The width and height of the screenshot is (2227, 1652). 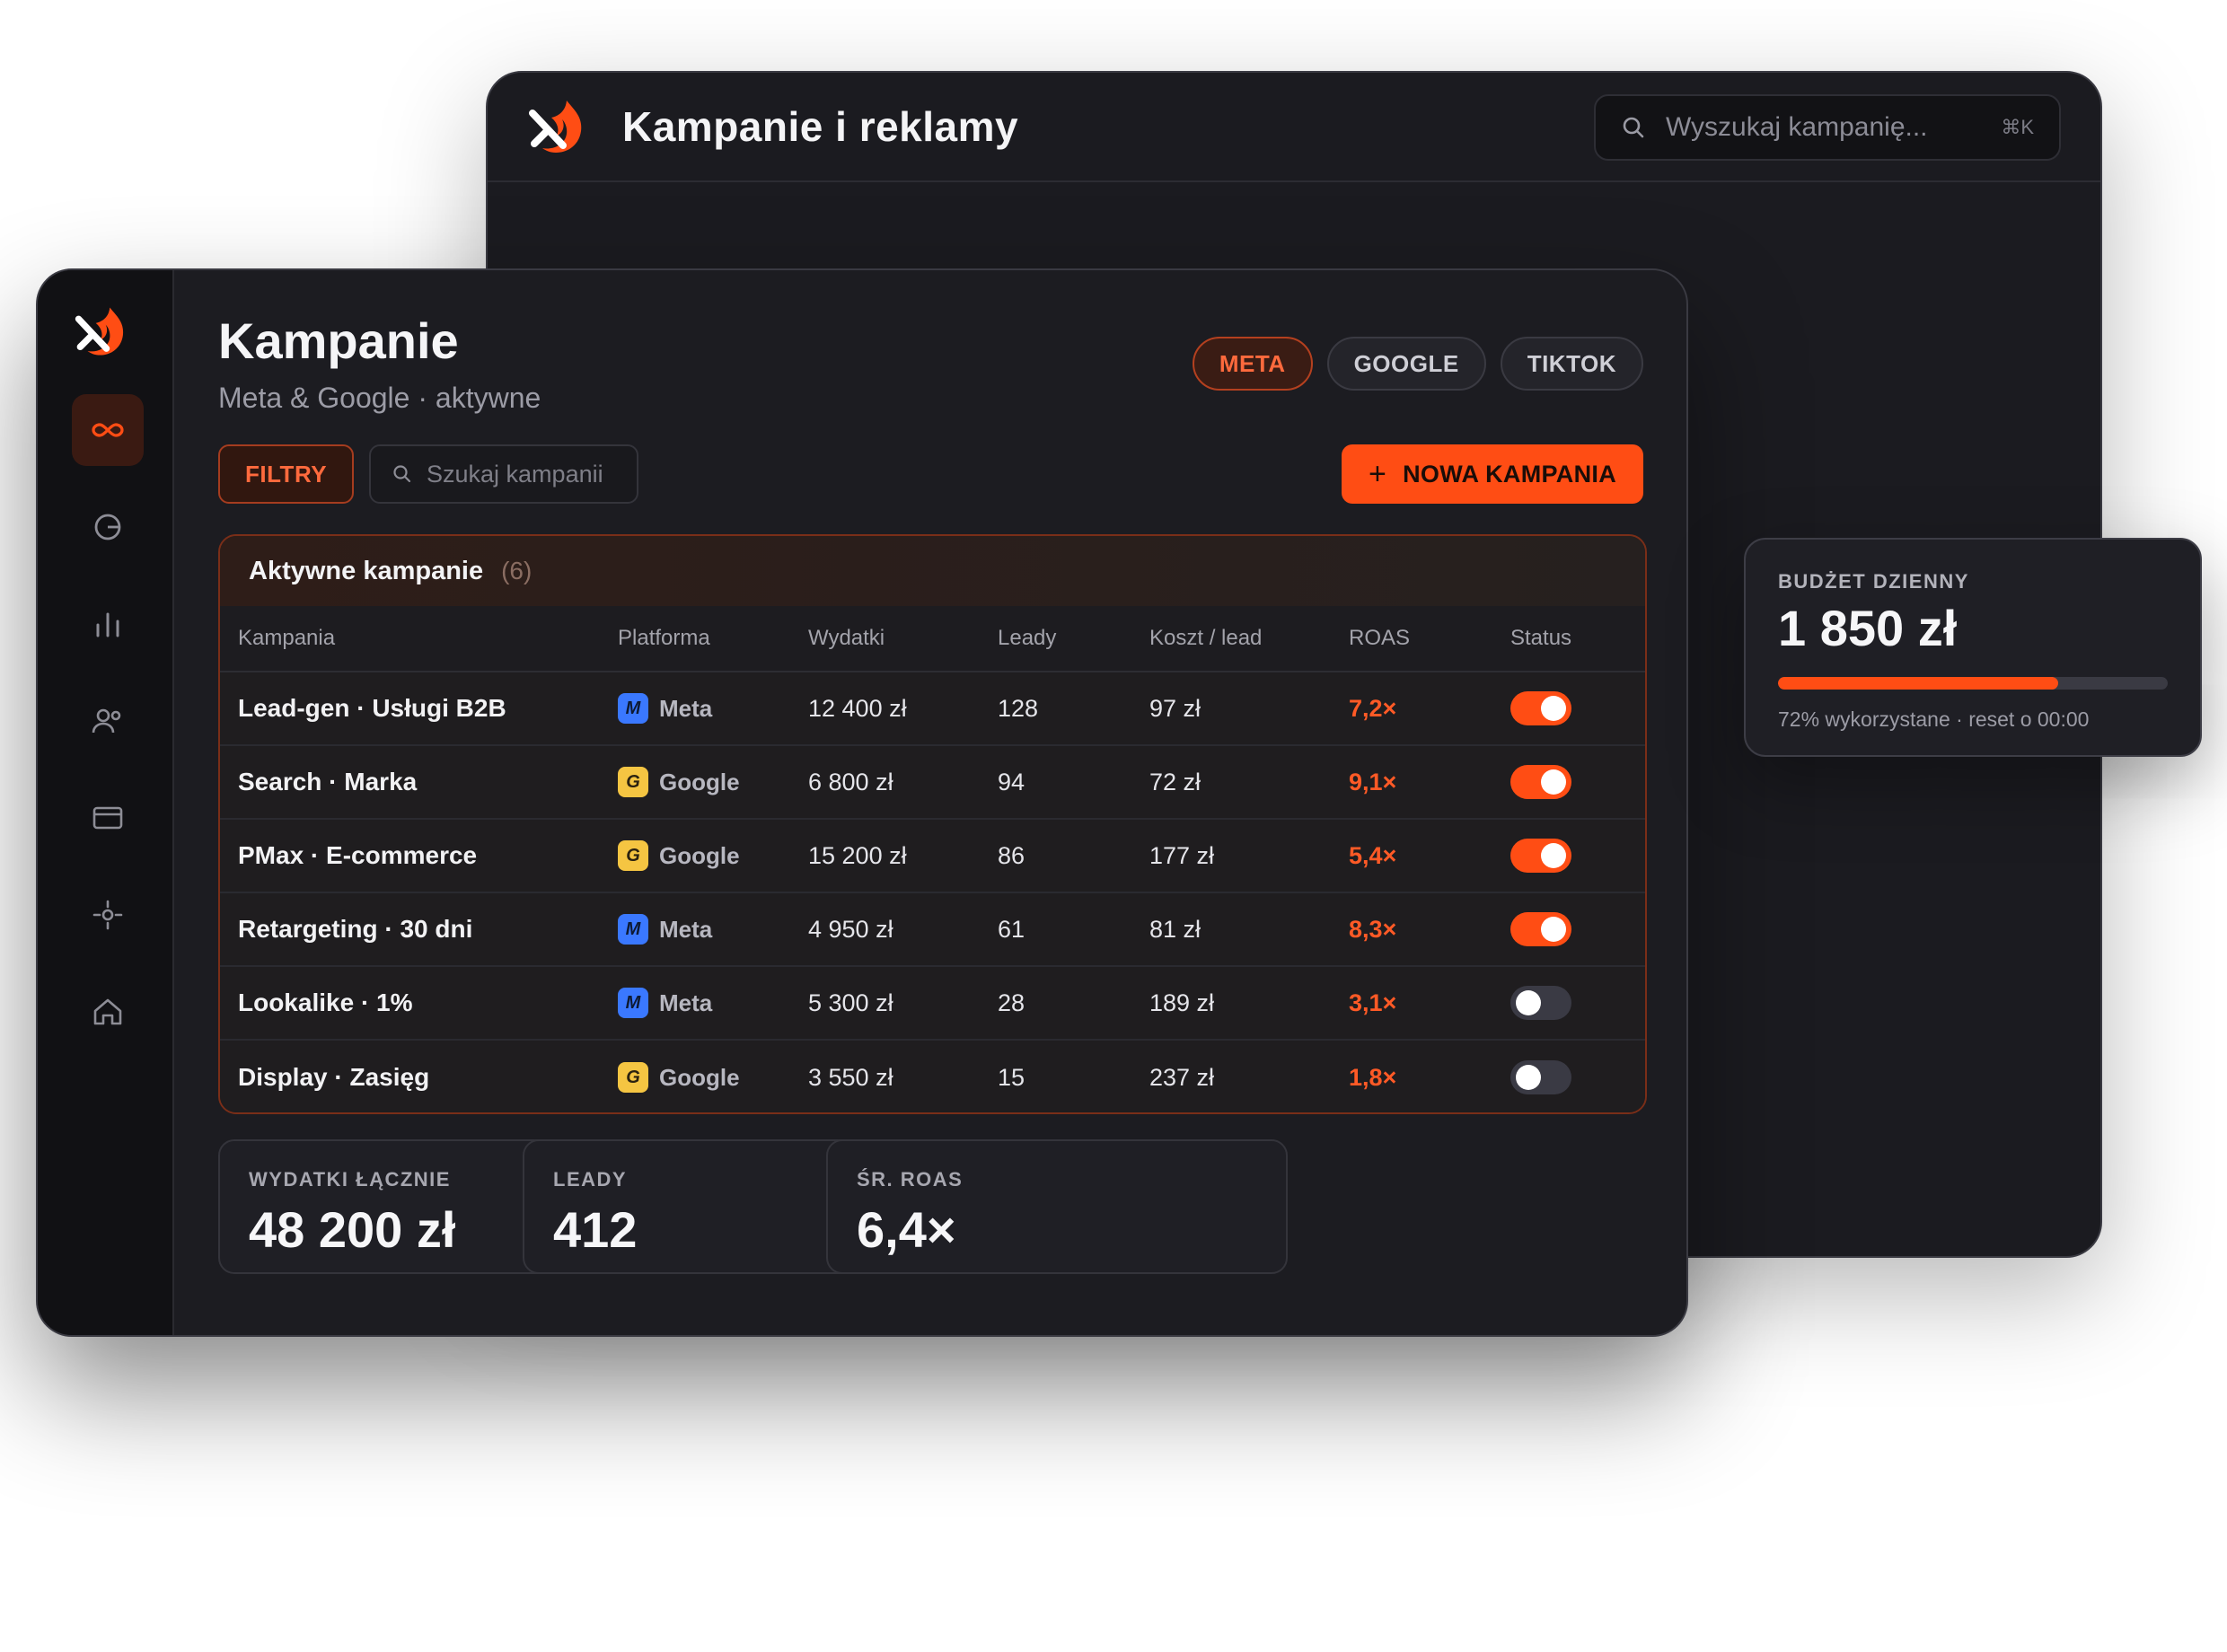 I want to click on bar-chart-icon, so click(x=107, y=625).